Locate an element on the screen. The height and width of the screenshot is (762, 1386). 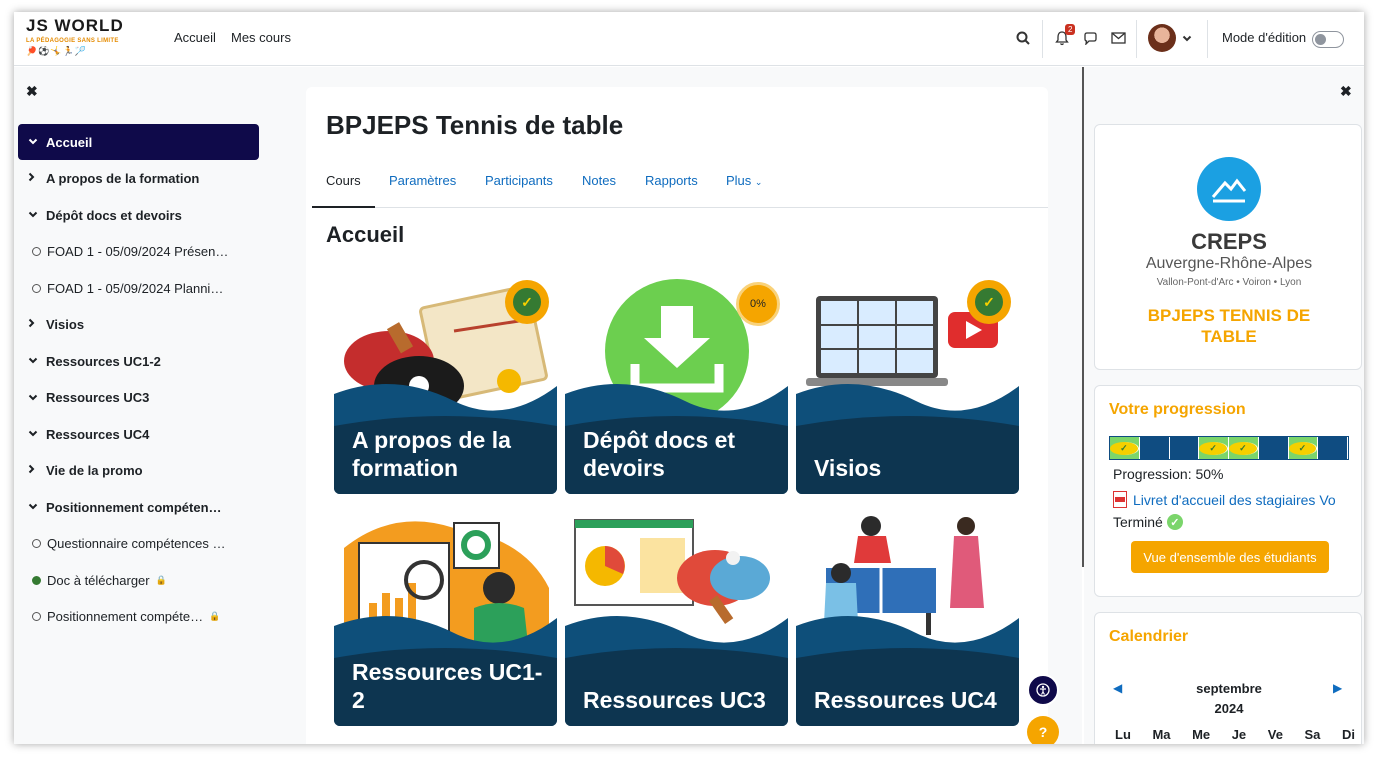
weekday-label: Di is located at coordinates (1348, 734).